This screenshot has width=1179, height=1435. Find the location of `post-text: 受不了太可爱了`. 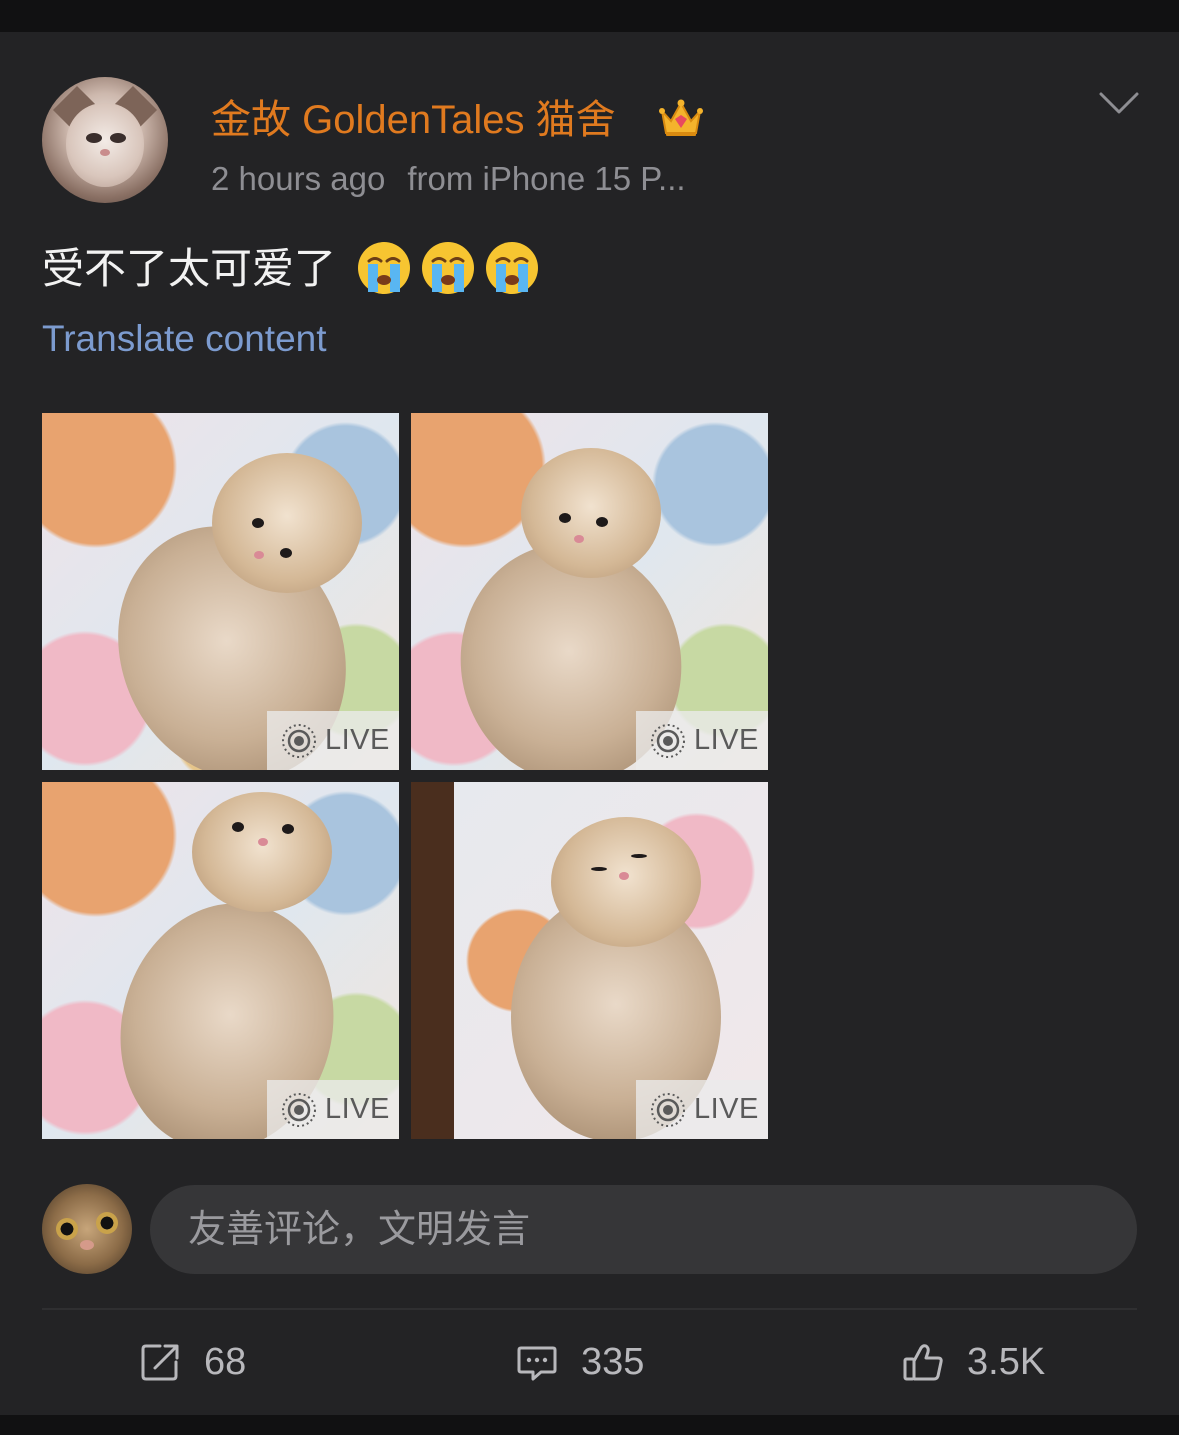

post-text: 受不了太可爱了 is located at coordinates (291, 270).